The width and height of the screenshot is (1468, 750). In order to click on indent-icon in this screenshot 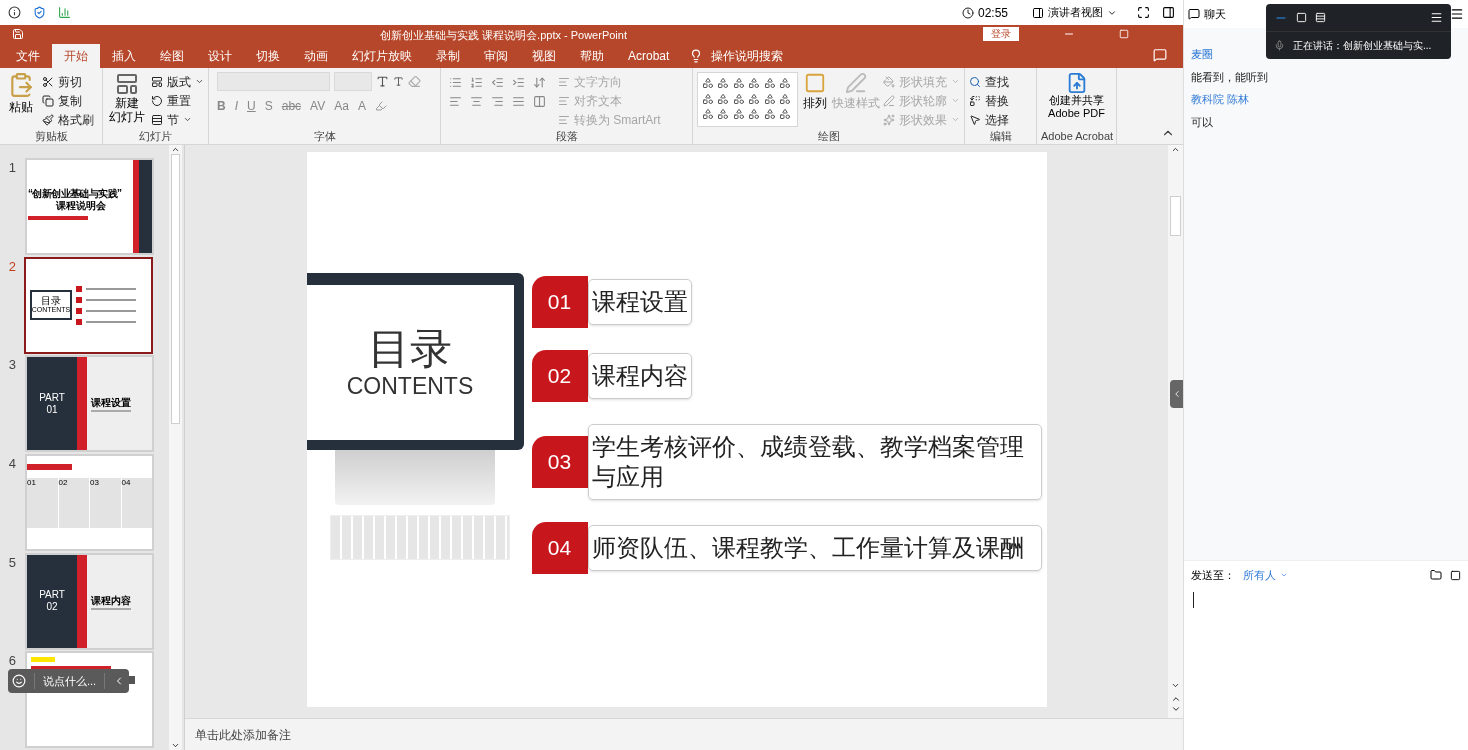, I will do `click(518, 82)`.